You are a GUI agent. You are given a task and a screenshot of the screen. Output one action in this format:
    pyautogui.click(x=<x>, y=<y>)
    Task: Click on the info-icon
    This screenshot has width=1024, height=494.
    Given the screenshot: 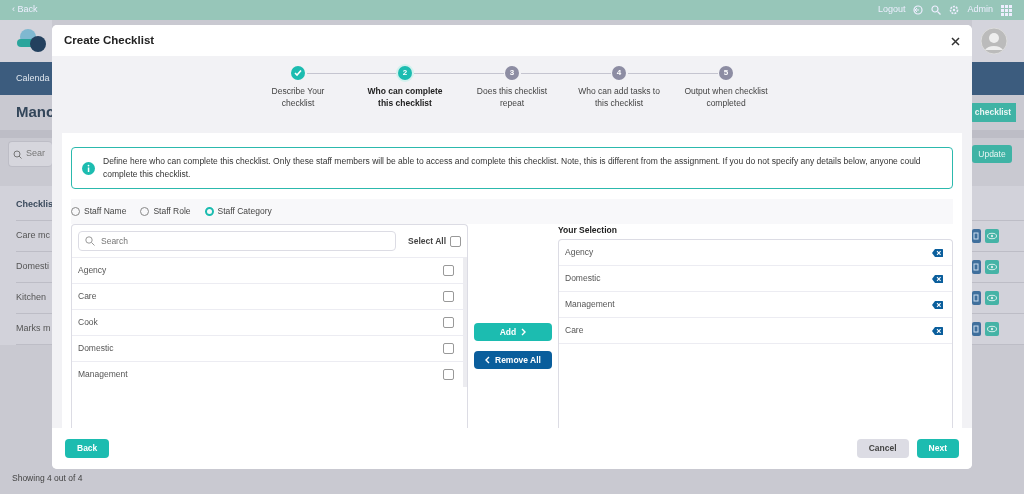 What is the action you would take?
    pyautogui.click(x=88, y=168)
    